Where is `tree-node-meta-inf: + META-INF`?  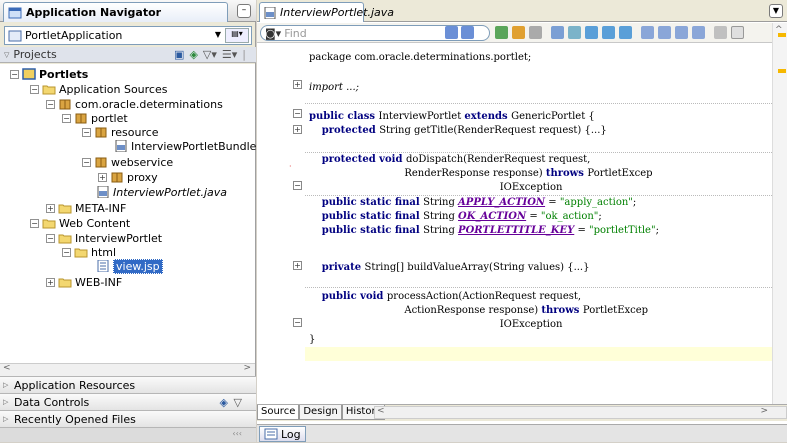 tree-node-meta-inf: + META-INF is located at coordinates (86, 208).